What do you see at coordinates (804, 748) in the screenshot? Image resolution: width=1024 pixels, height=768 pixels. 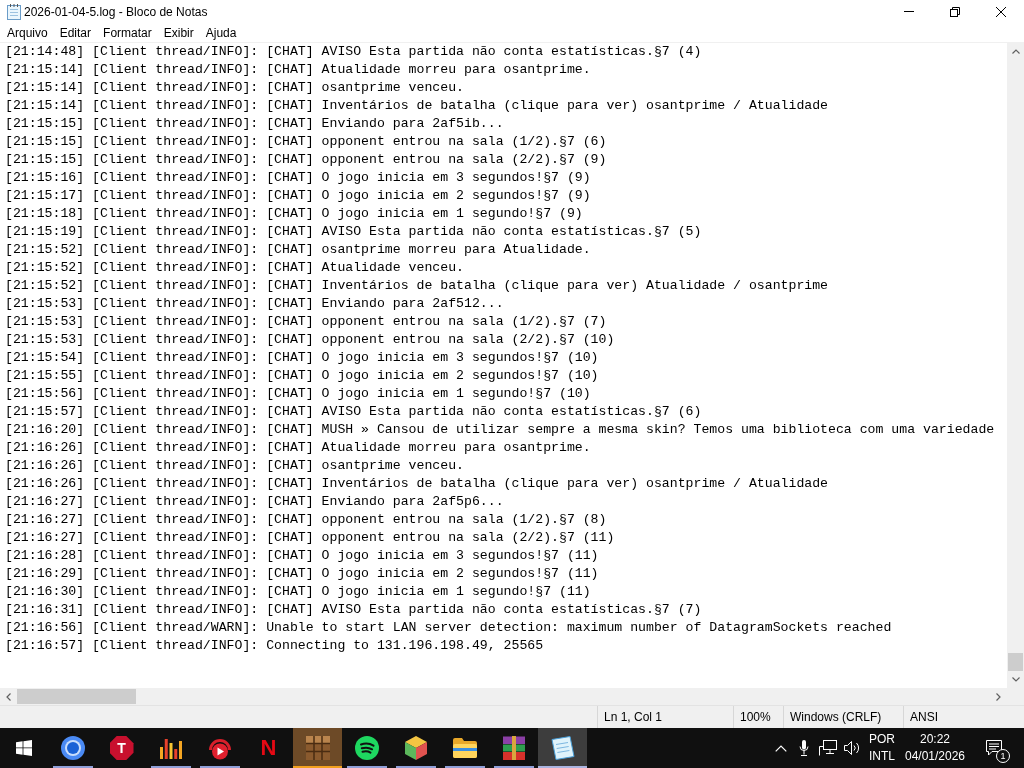 I see `microphone-icon` at bounding box center [804, 748].